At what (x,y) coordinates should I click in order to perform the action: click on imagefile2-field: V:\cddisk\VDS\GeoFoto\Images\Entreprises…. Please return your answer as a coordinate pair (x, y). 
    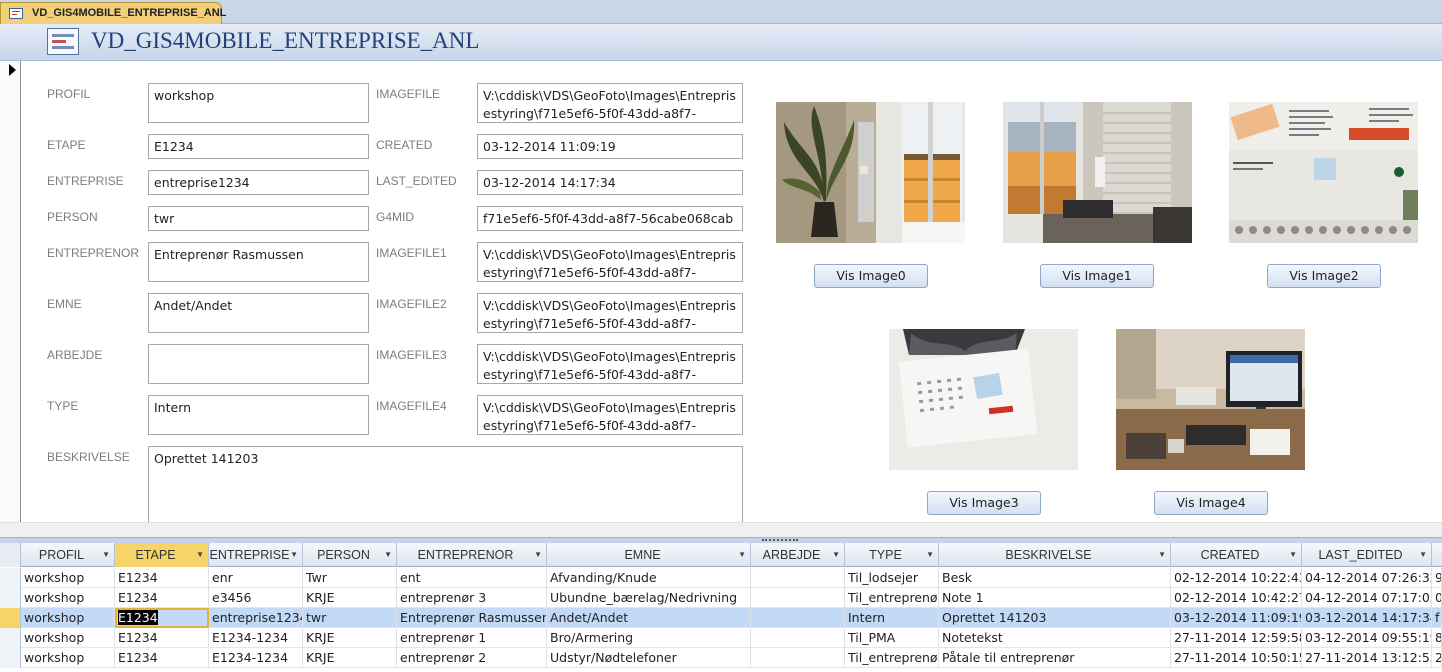
    Looking at the image, I should click on (610, 313).